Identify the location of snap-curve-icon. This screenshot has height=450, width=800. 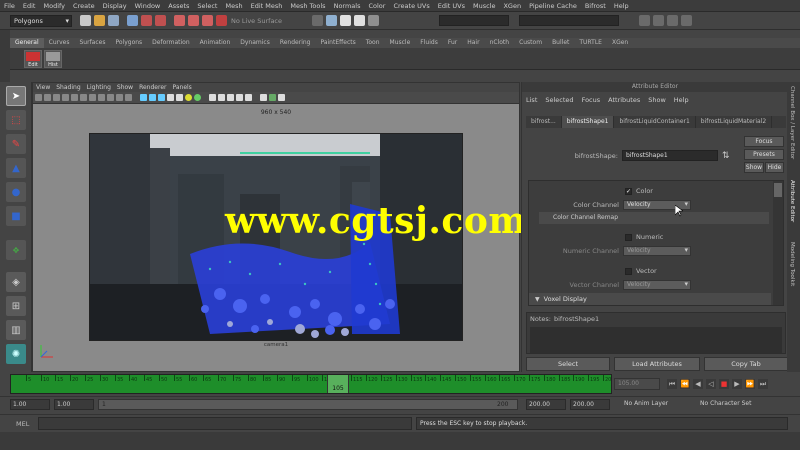
(193, 20).